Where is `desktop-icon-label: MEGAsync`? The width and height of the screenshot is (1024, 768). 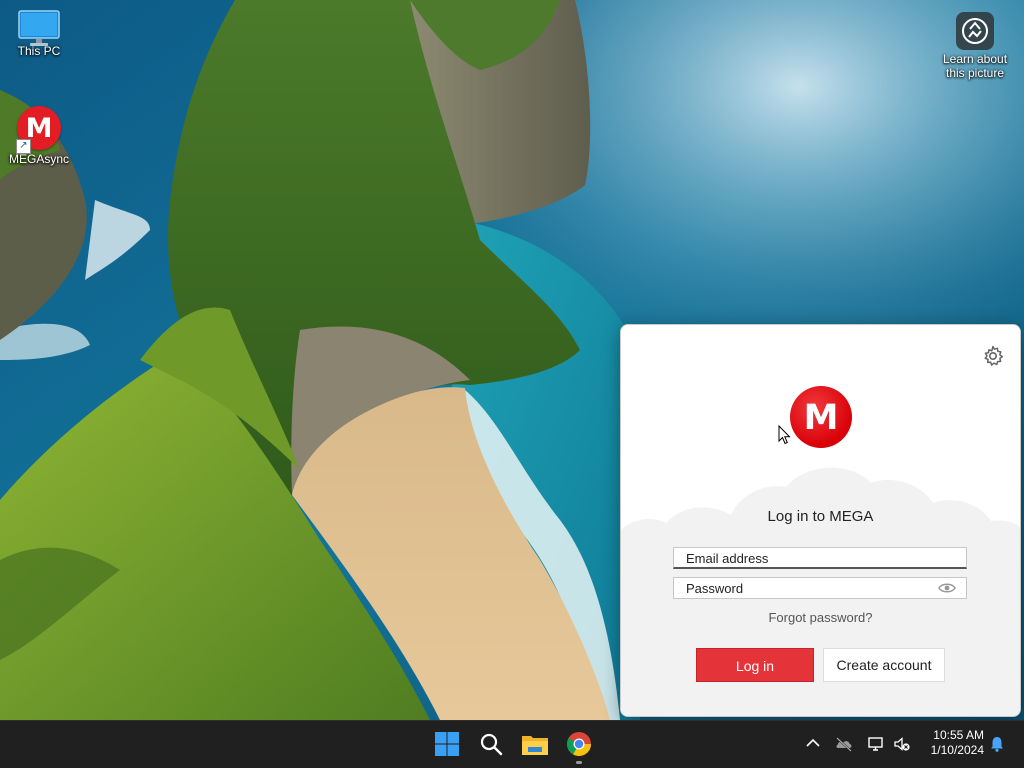
desktop-icon-label: MEGAsync is located at coordinates (38, 159).